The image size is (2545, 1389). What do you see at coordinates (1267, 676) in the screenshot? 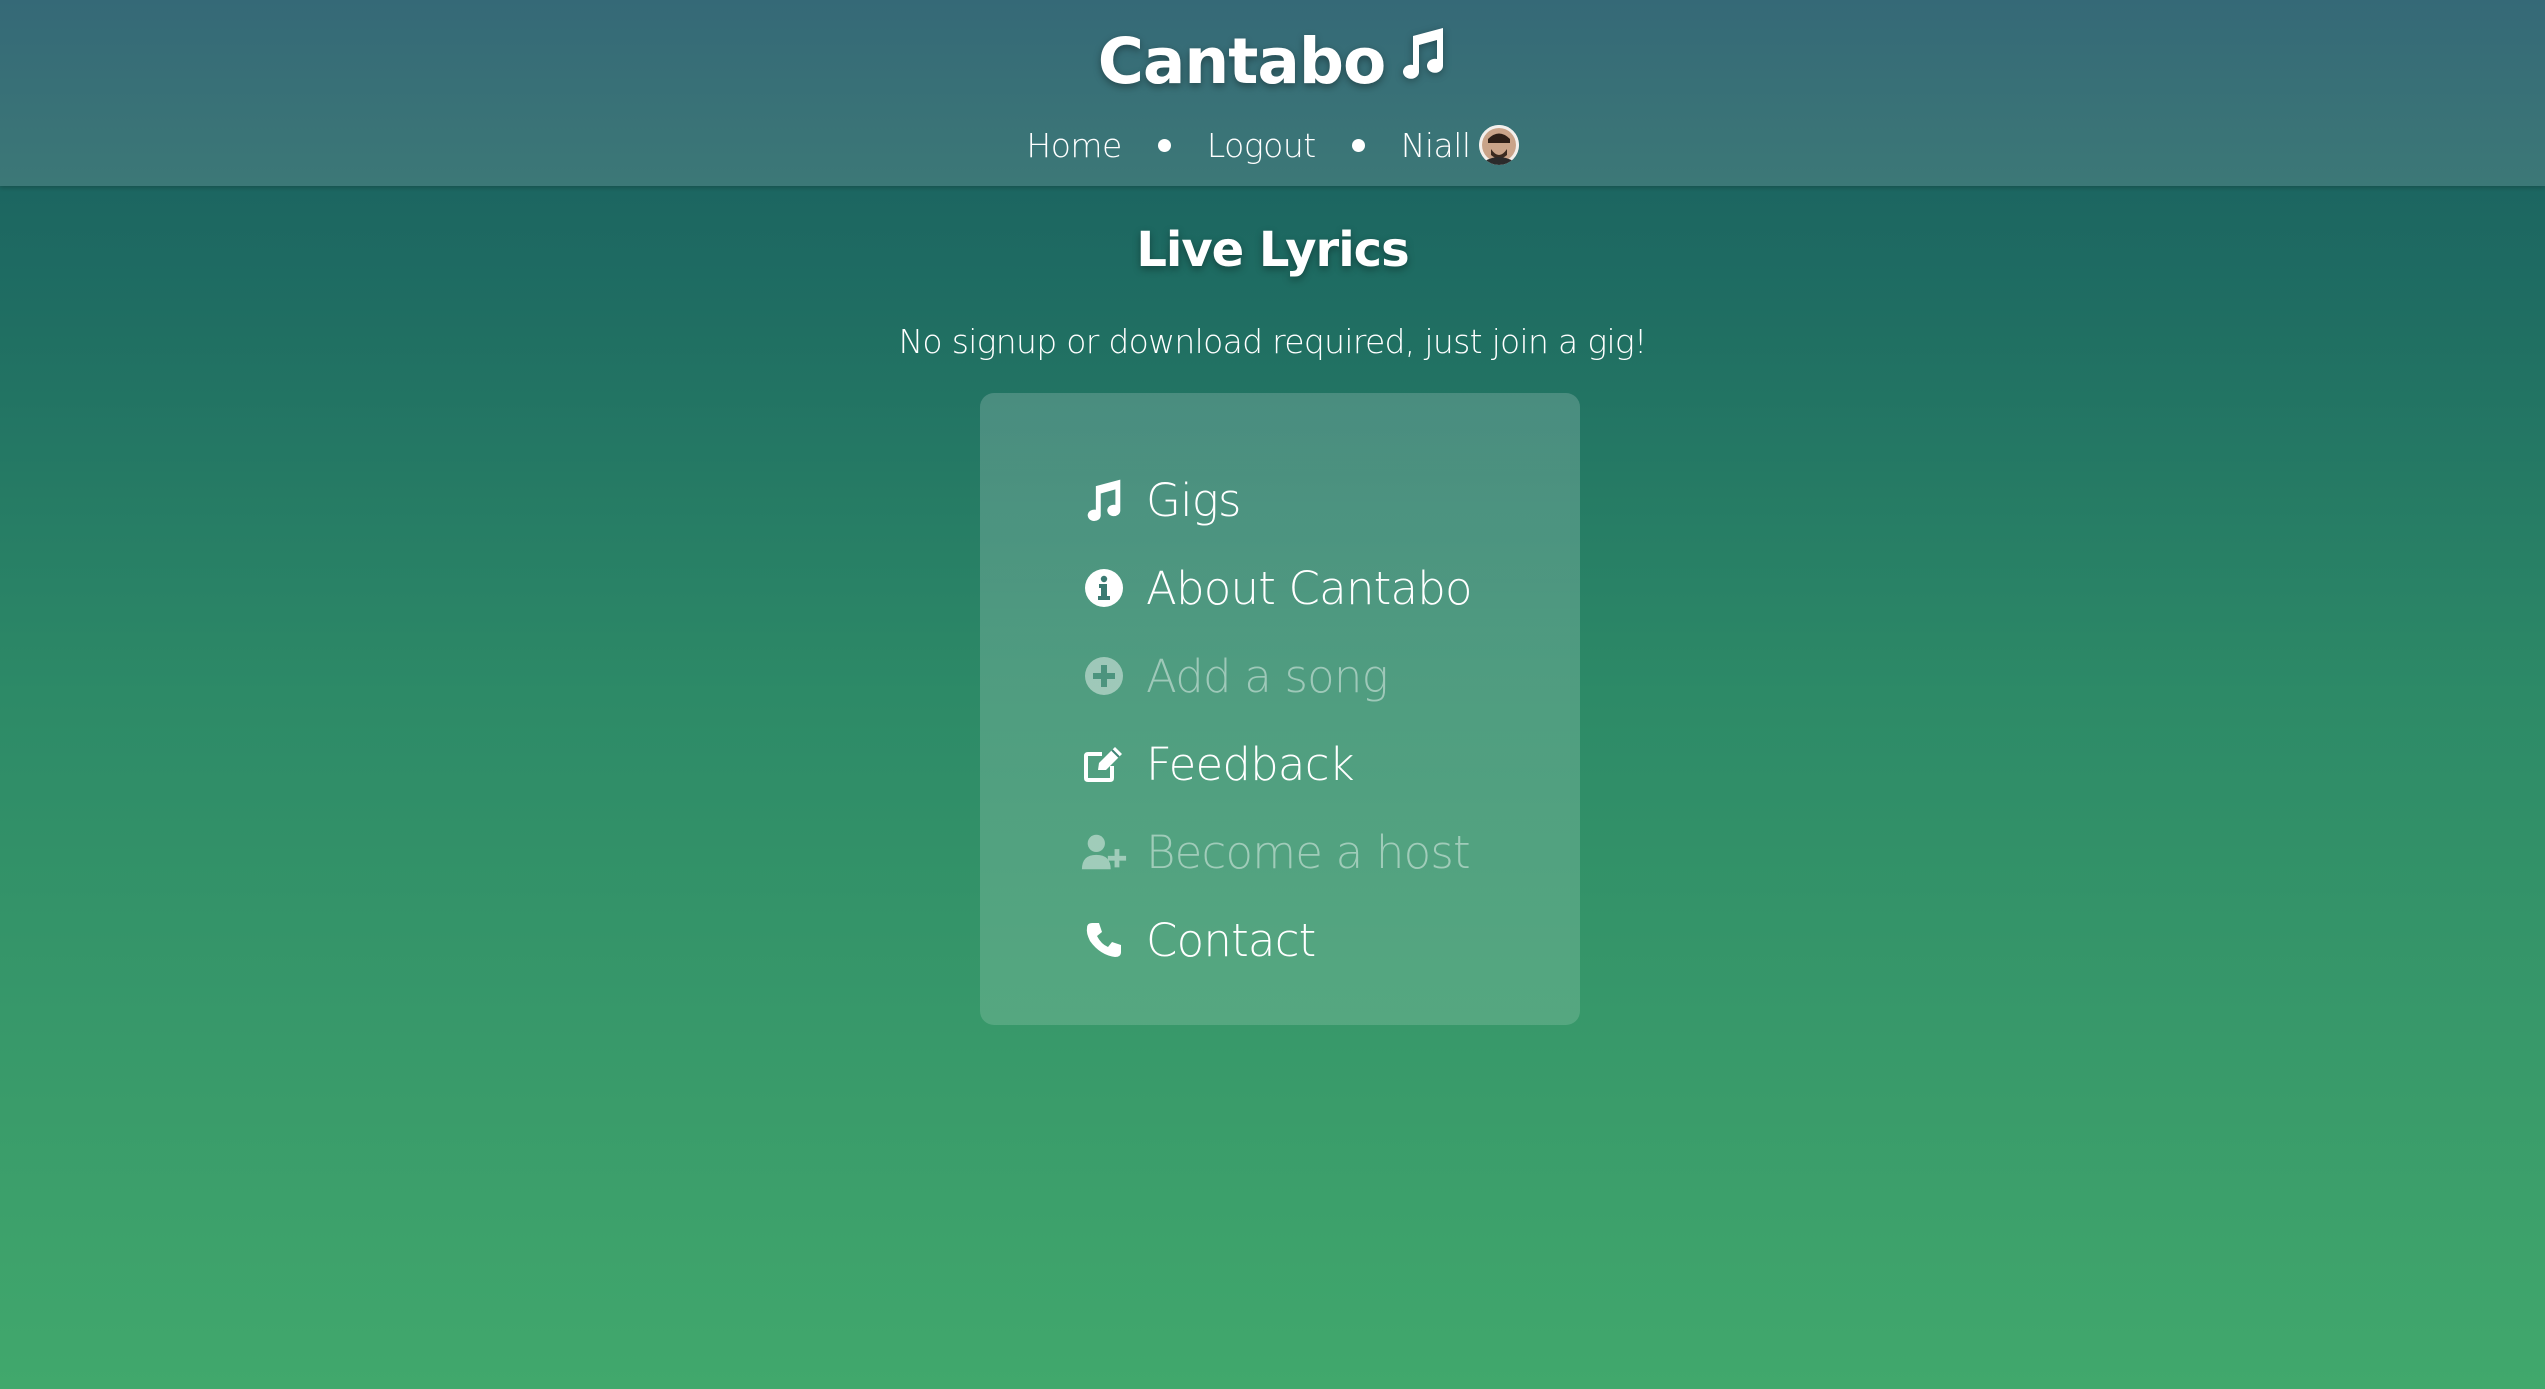
I see `menu-item-label: Add a song` at bounding box center [1267, 676].